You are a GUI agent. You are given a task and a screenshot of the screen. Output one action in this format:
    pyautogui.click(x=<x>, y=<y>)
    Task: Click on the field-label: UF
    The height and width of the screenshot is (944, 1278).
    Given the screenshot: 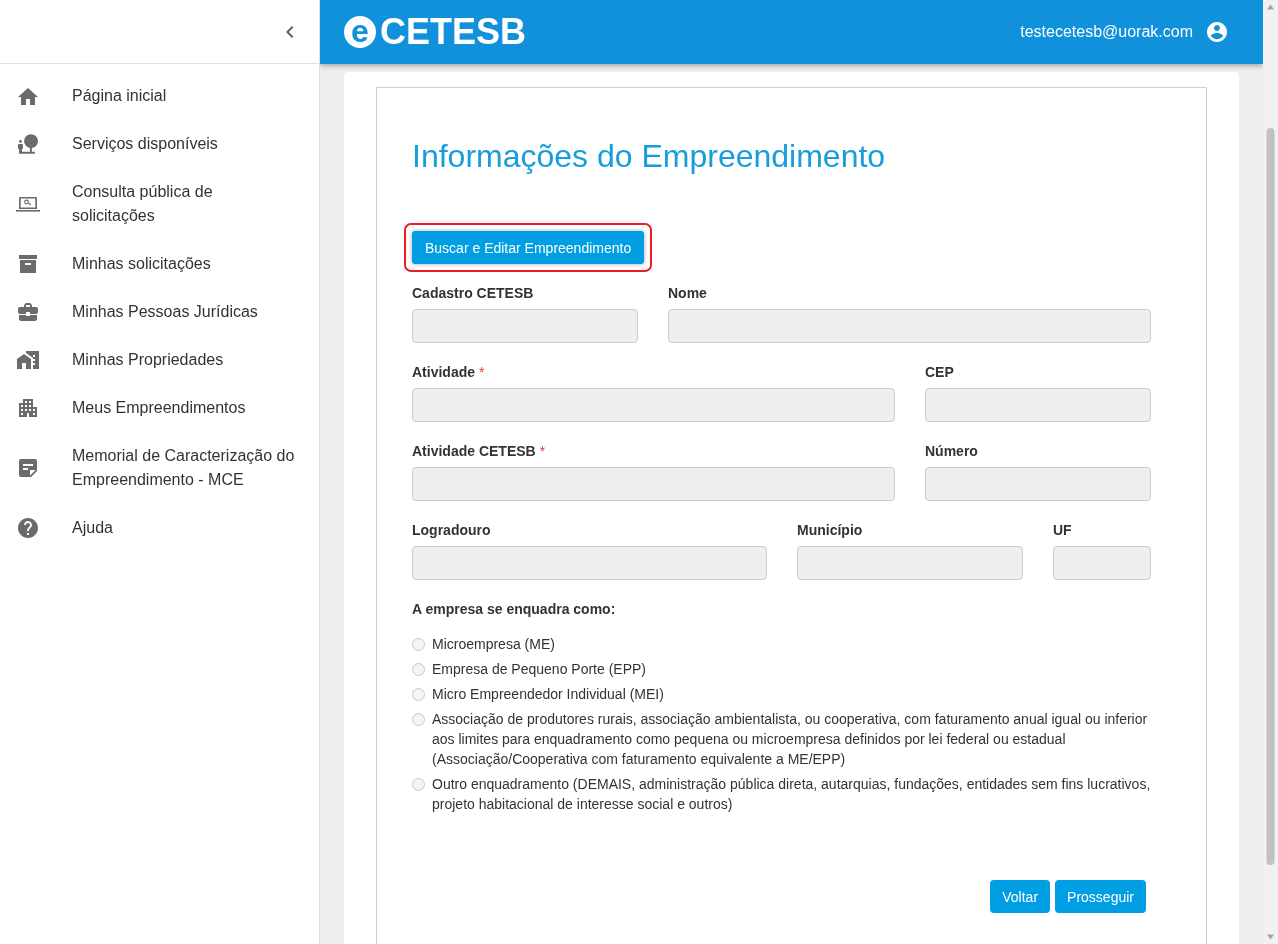 What is the action you would take?
    pyautogui.click(x=1062, y=530)
    